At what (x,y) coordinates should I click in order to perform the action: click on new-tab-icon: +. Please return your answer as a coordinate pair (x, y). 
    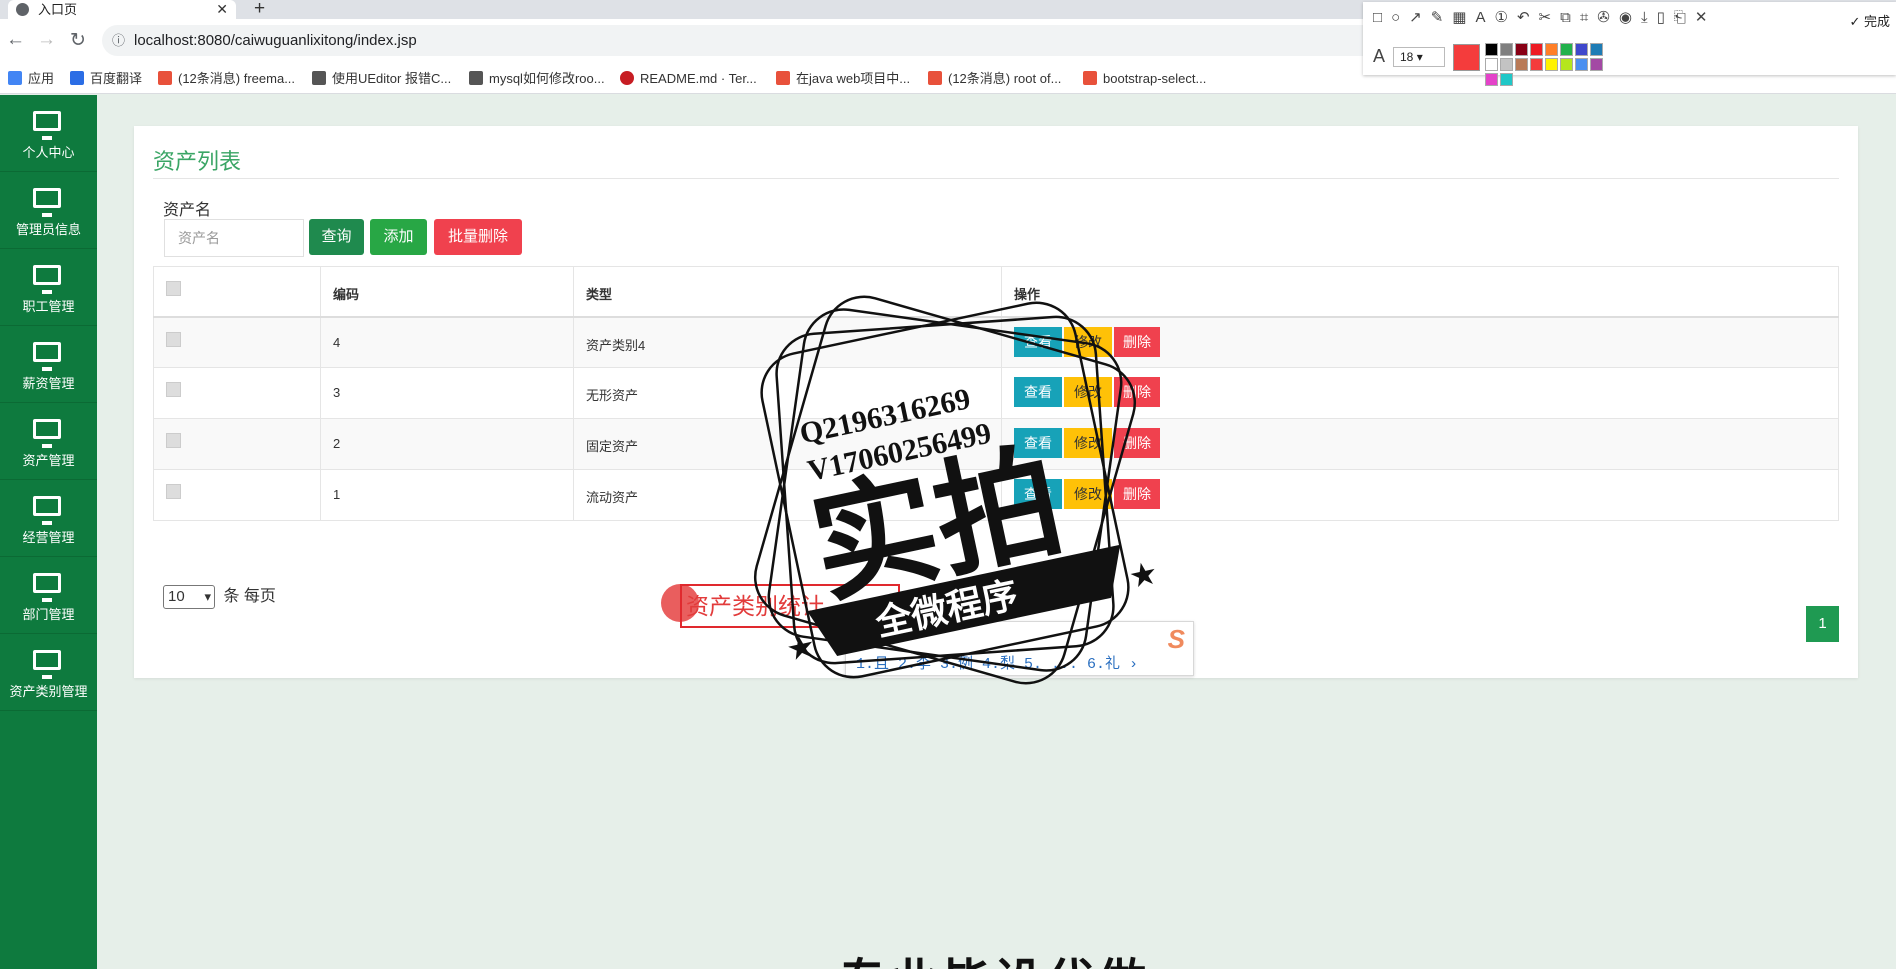
    Looking at the image, I should click on (259, 10).